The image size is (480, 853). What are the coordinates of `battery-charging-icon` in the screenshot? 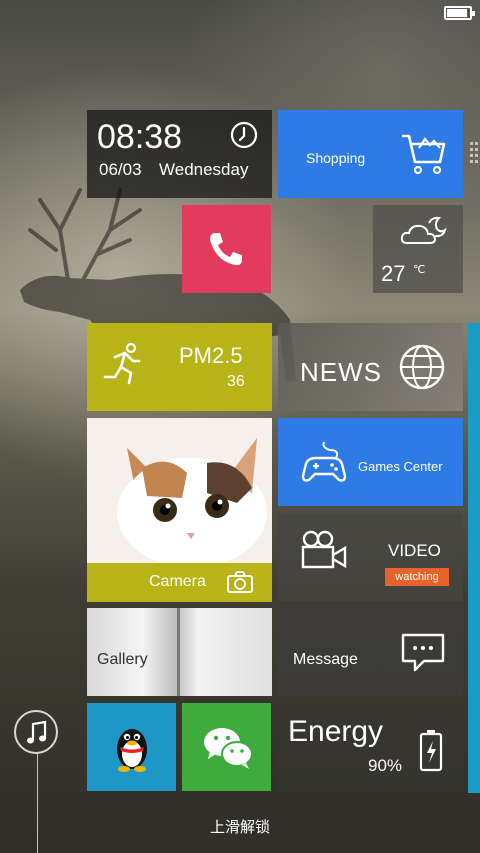 It's located at (431, 751).